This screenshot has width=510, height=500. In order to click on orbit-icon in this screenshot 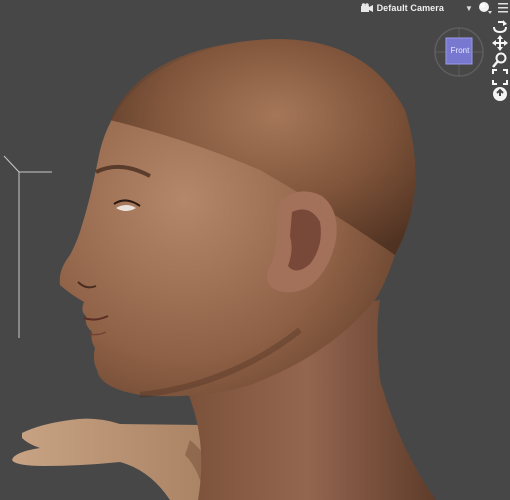, I will do `click(500, 26)`.